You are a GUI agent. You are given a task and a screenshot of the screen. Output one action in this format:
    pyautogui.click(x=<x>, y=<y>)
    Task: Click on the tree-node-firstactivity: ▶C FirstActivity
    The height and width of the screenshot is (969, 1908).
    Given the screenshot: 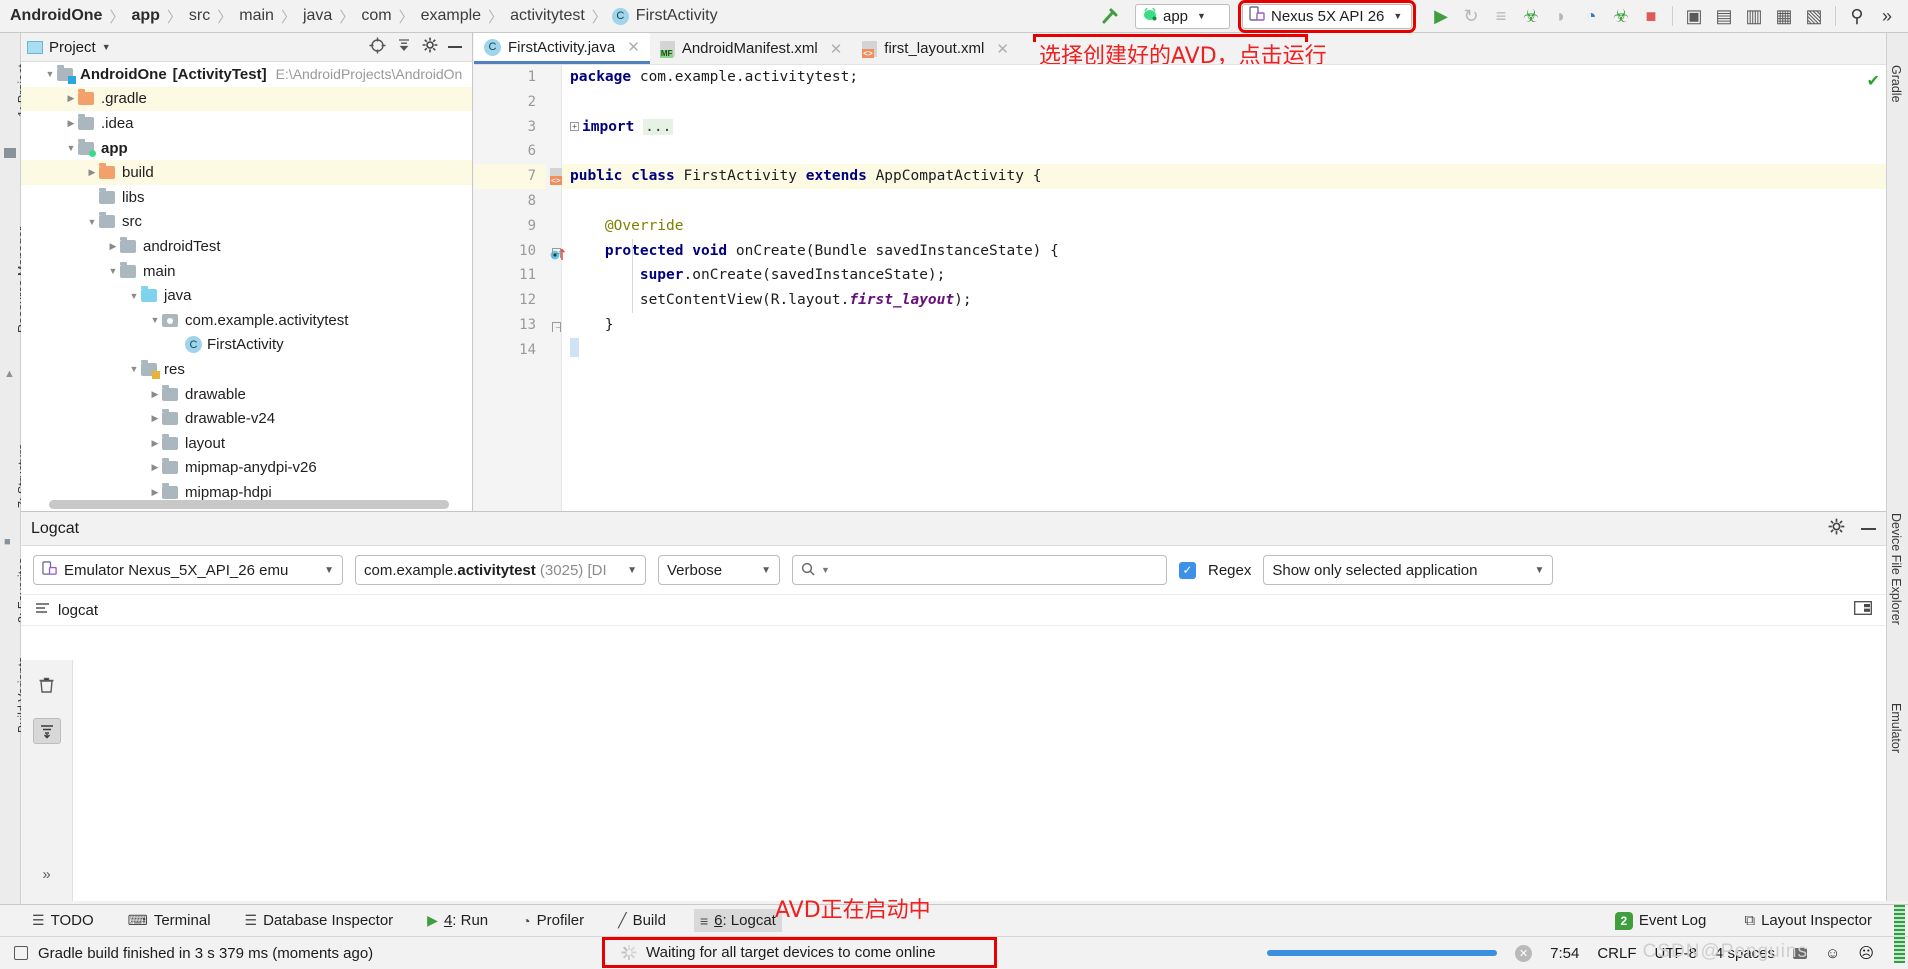 What is the action you would take?
    pyautogui.click(x=246, y=345)
    